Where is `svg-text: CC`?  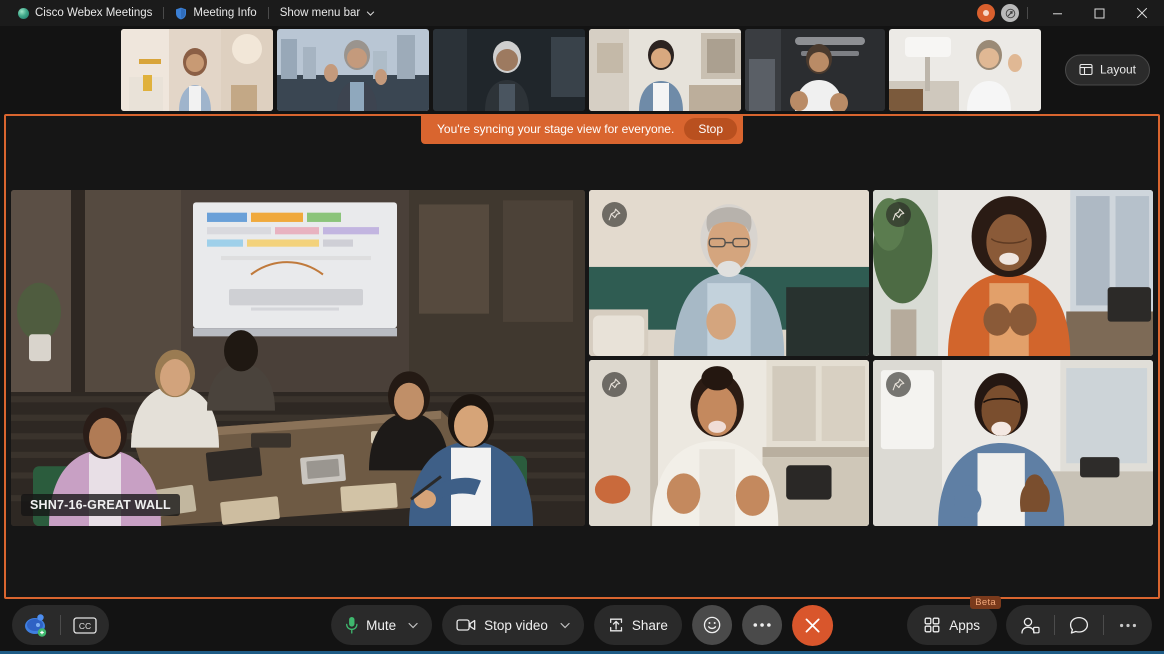 svg-text: CC is located at coordinates (85, 626).